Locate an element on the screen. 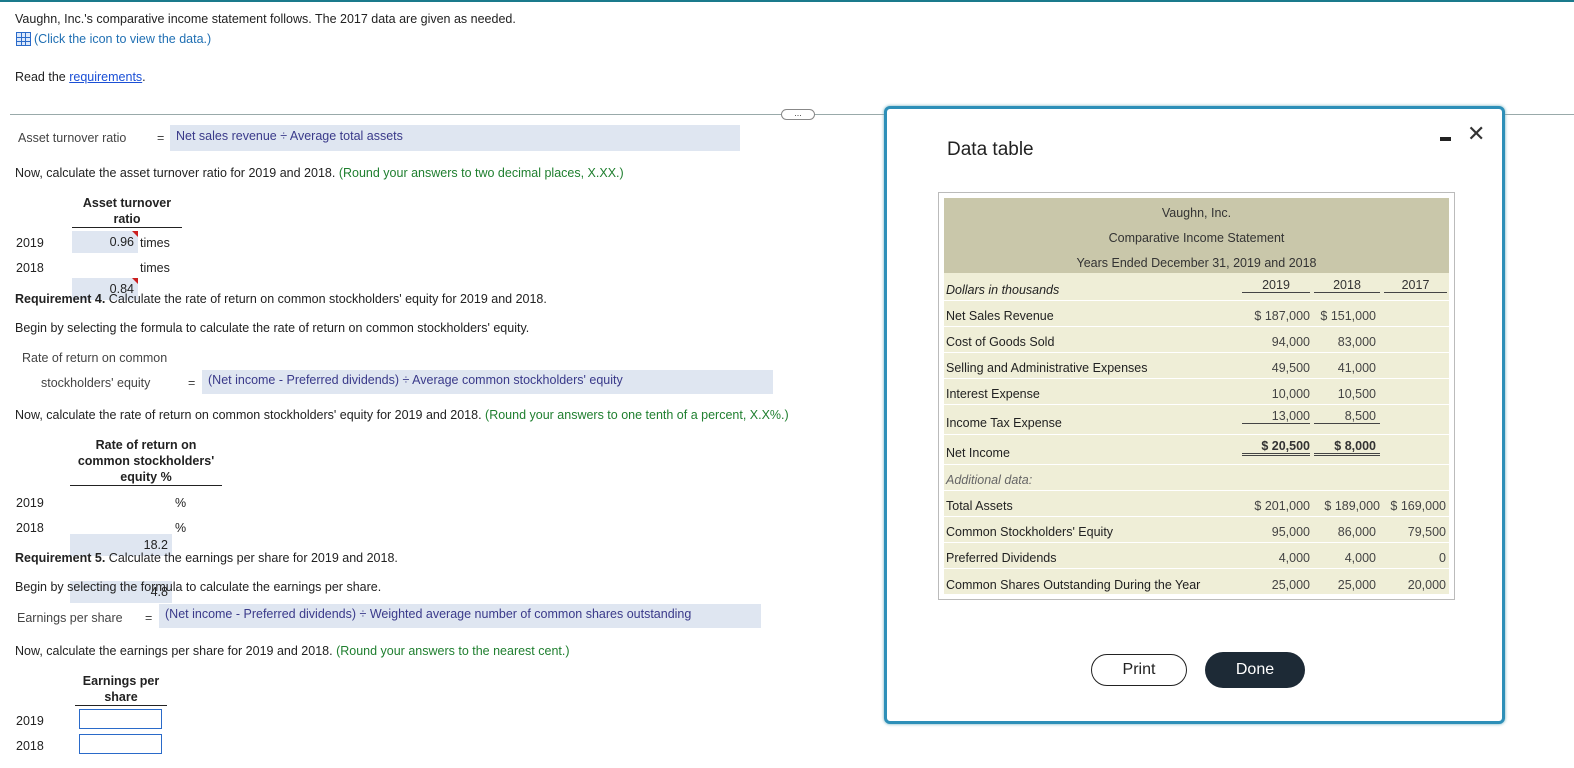 This screenshot has height=768, width=1574. units-row: Dollars in thousands 2019 2018 2017 is located at coordinates (1196, 287).